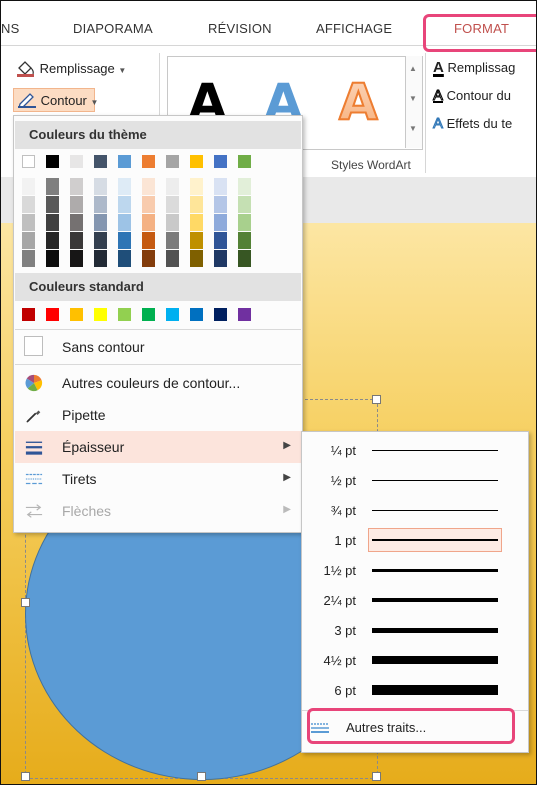 This screenshot has width=537, height=785. What do you see at coordinates (113, 28) in the screenshot?
I see `tab-diaporama: DIAPORAMA` at bounding box center [113, 28].